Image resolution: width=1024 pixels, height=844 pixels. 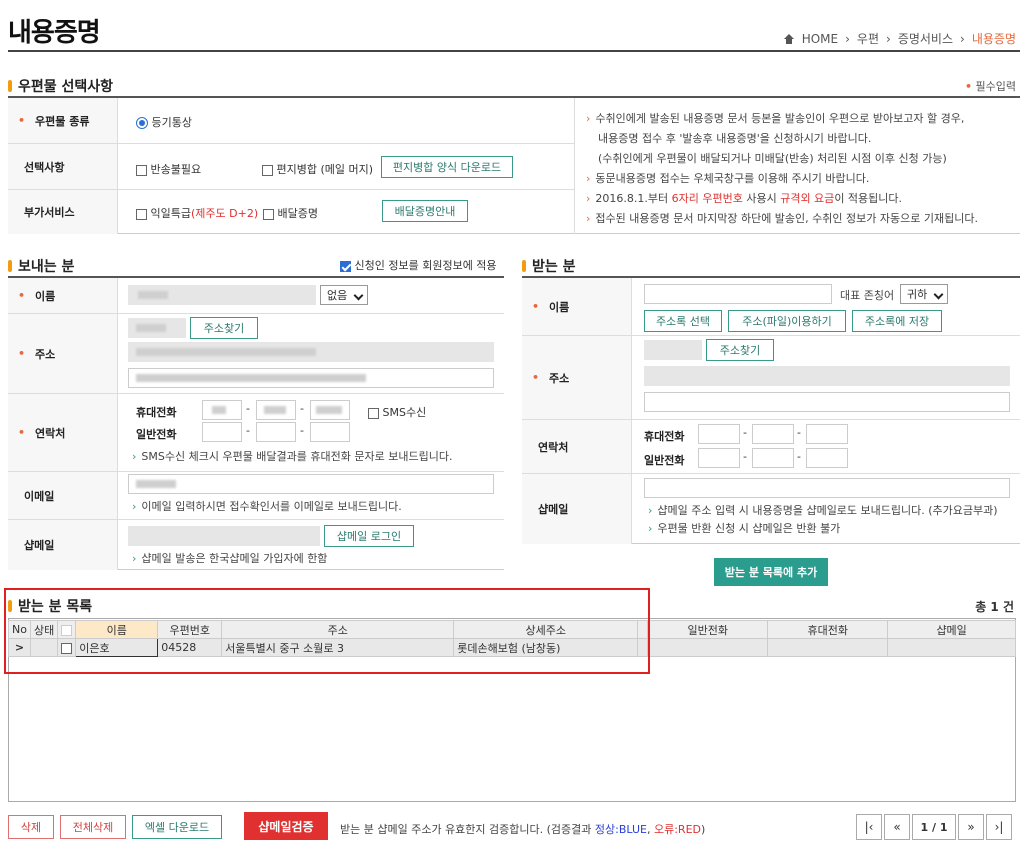 What do you see at coordinates (425, 211) in the screenshot?
I see `delivery-cert-guide-button: 배달증명안내` at bounding box center [425, 211].